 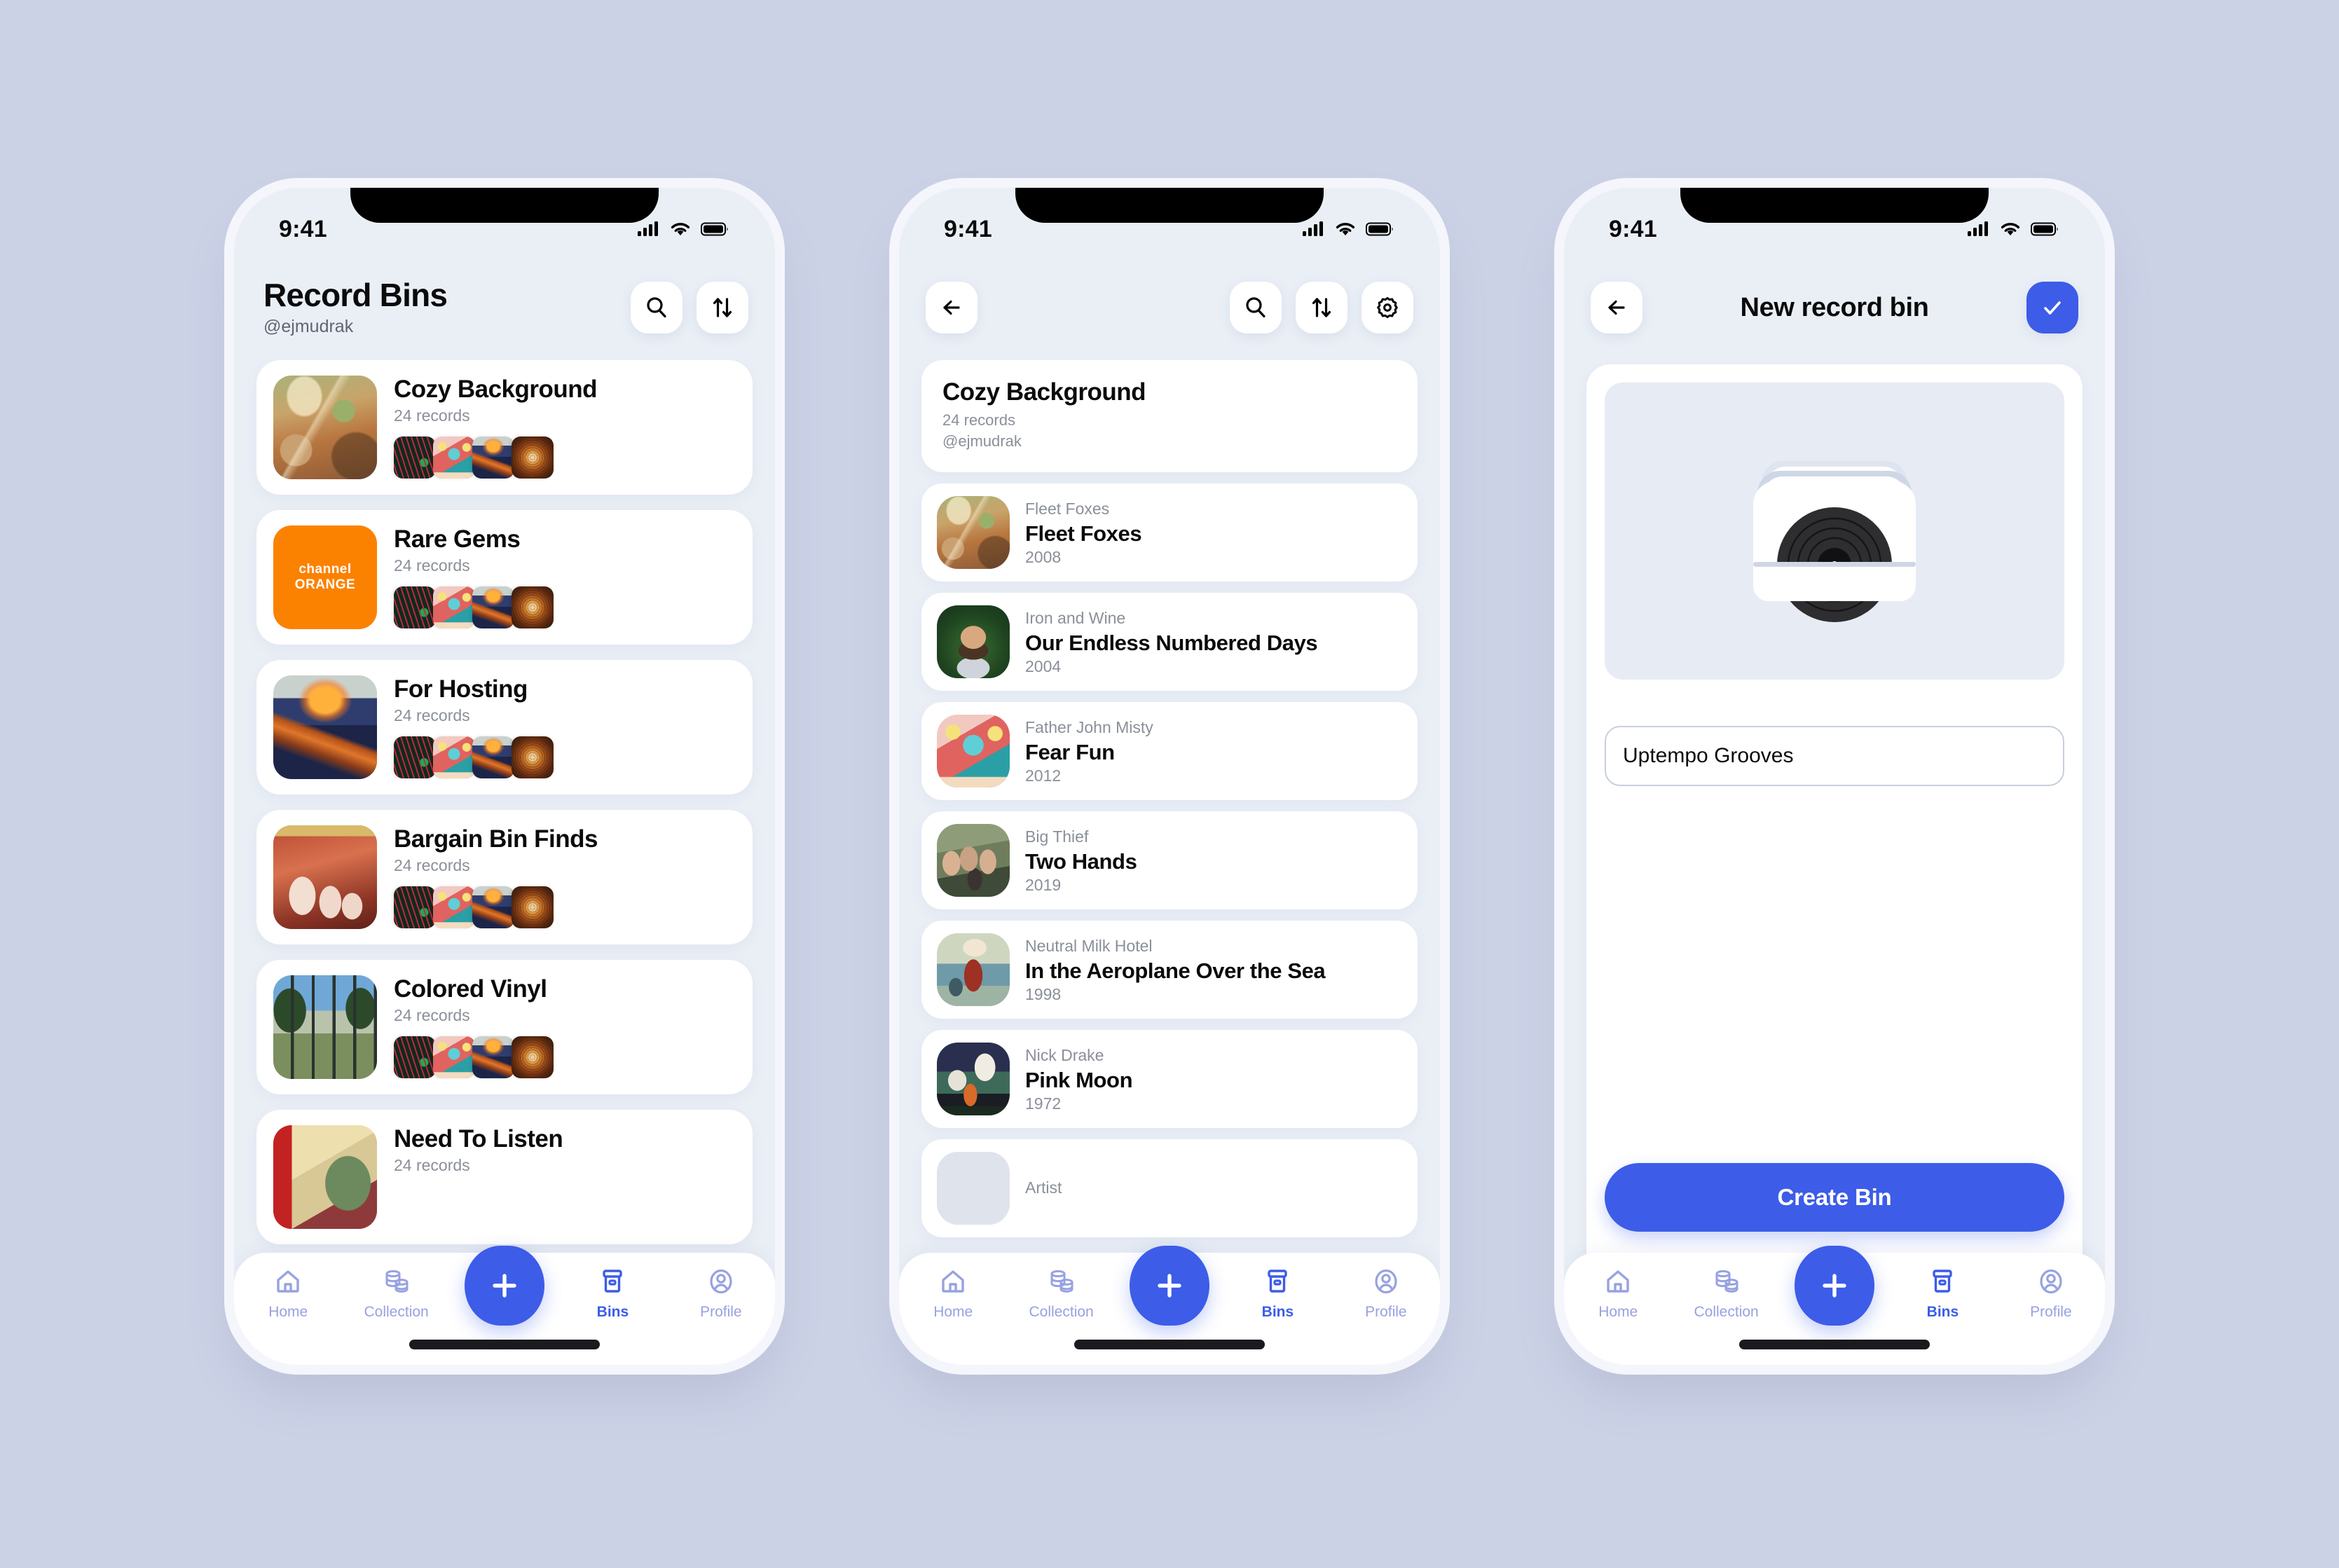 I want to click on bin-card: Cozy Background 24 records, so click(x=504, y=427).